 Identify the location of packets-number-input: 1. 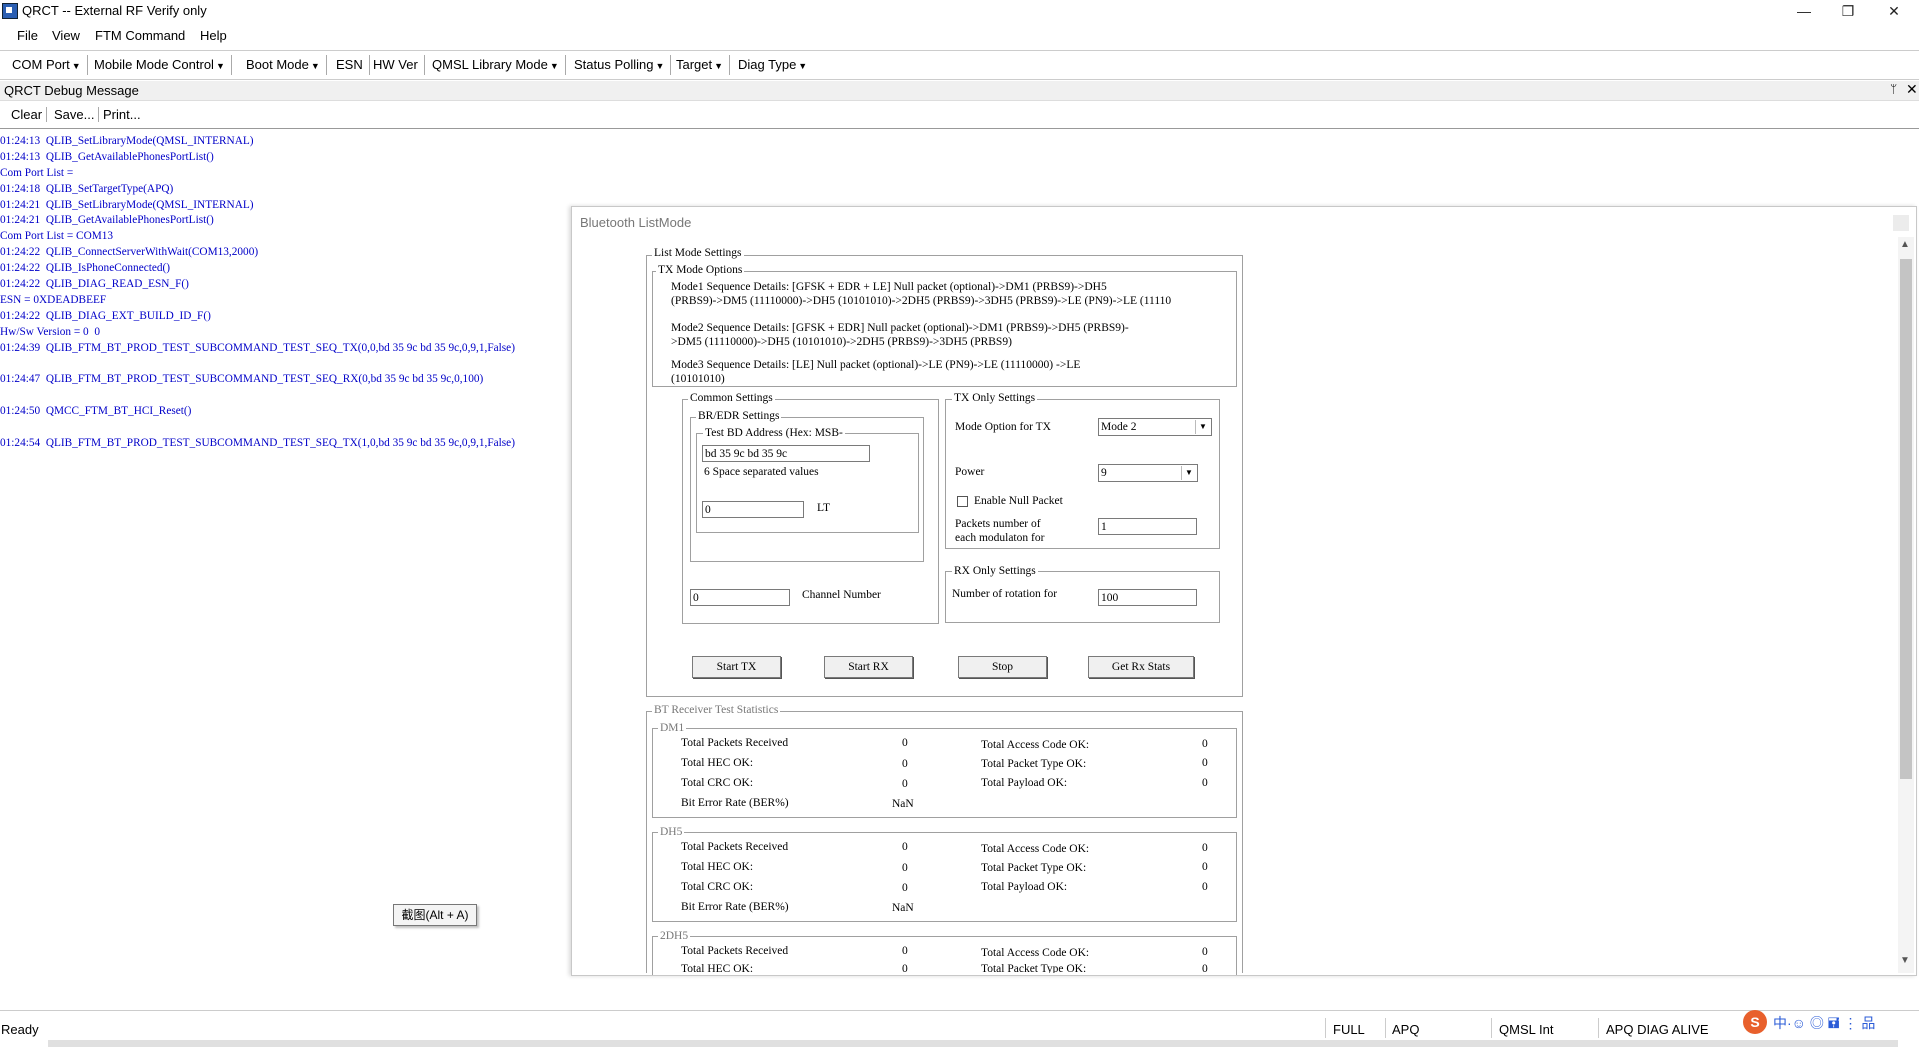
(1147, 526).